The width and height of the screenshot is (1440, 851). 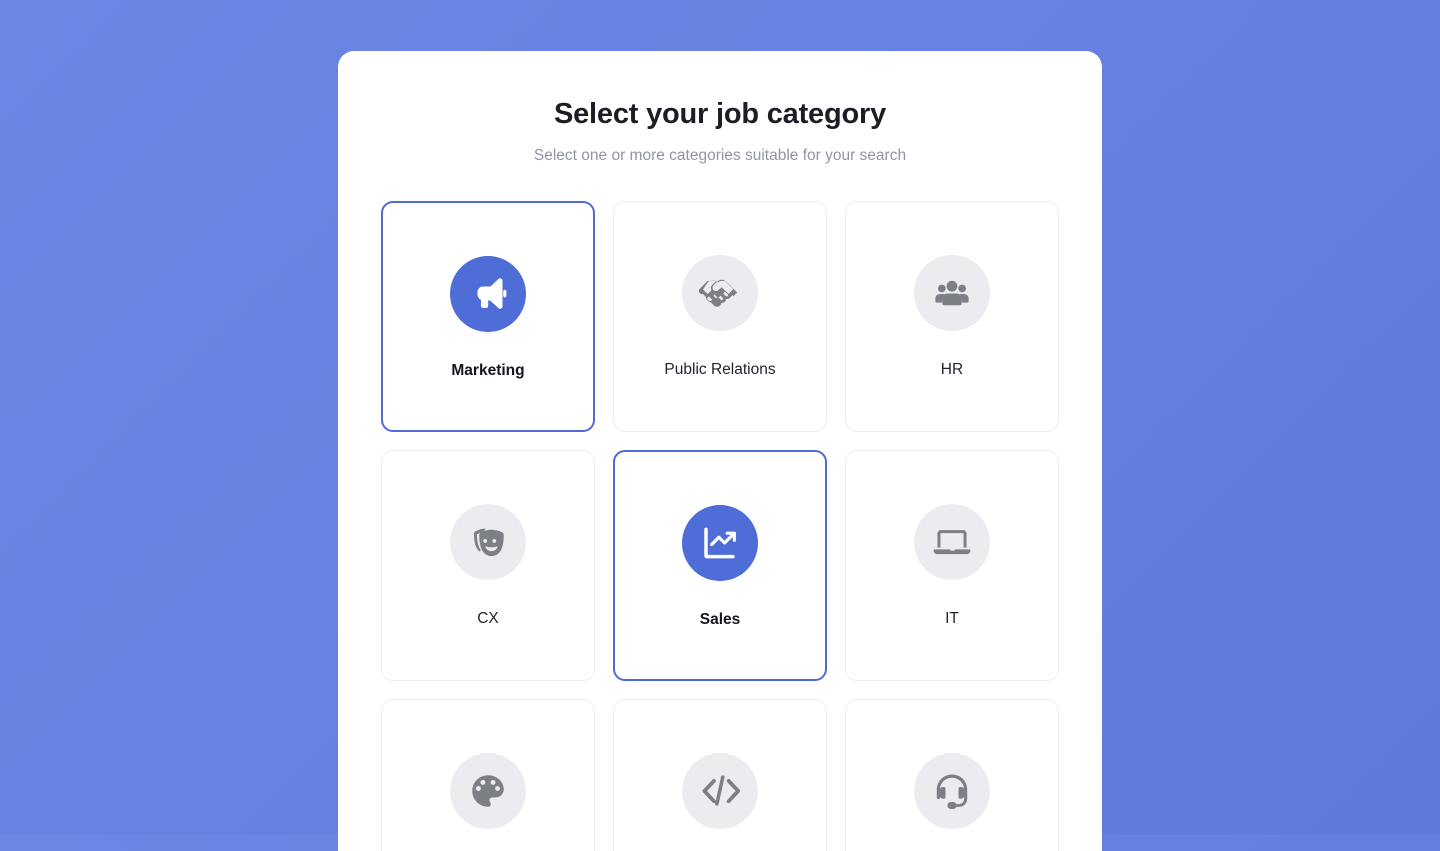 I want to click on category-card-label: Sales, so click(x=720, y=619).